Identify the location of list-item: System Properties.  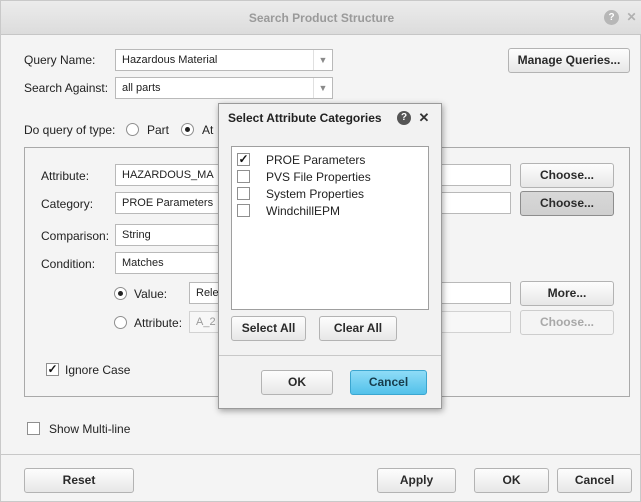
(330, 194).